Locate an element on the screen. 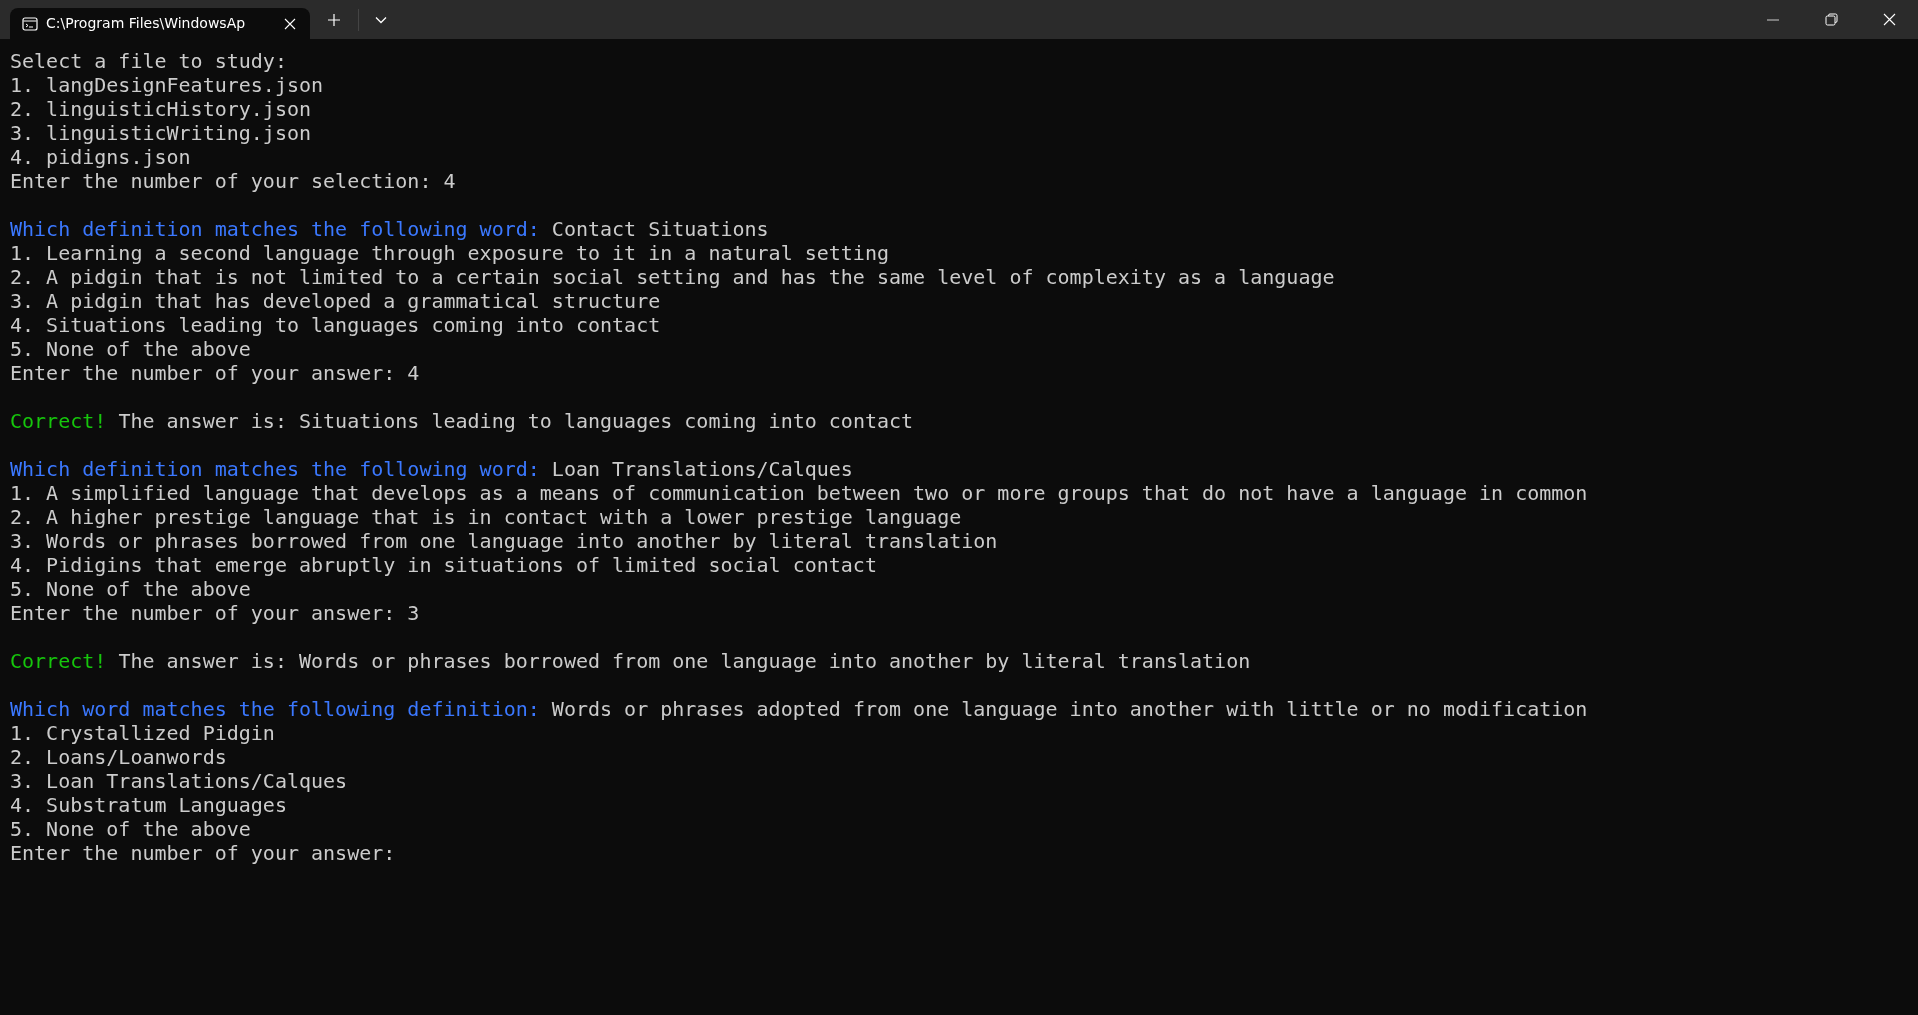 The image size is (1918, 1015). terminal-text: Select a file to study: is located at coordinates (148, 61).